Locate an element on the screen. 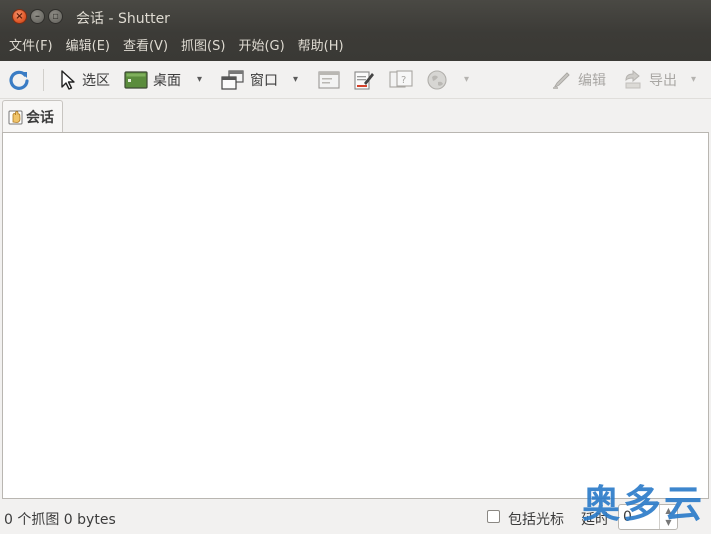  toolbar: 选区 桌面 ▾ 窗口 ▾ ? ▾ 编辑 导出 ▾ is located at coordinates (355, 80).